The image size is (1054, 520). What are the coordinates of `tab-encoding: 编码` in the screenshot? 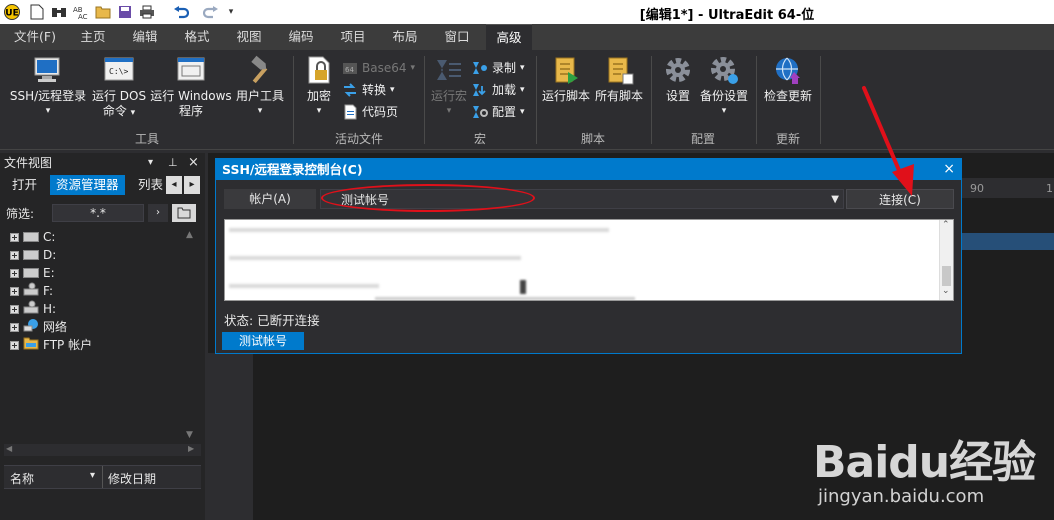 It's located at (301, 37).